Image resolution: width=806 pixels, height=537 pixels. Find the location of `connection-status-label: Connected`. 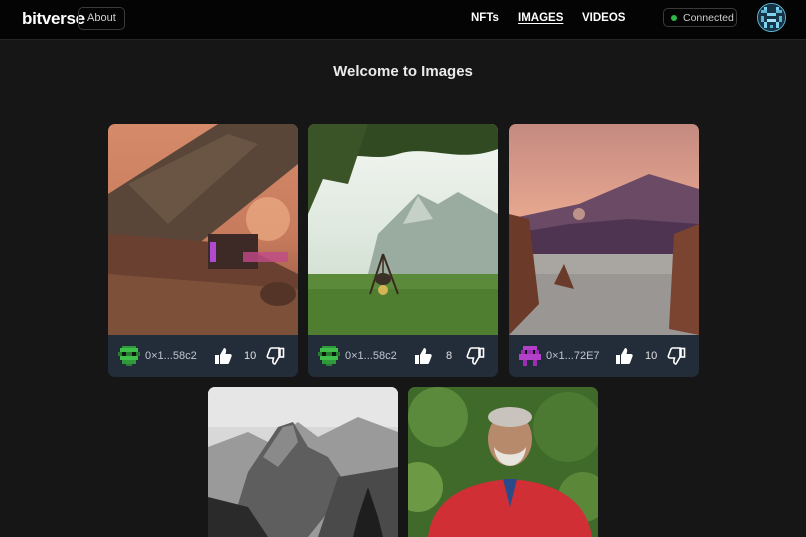

connection-status-label: Connected is located at coordinates (708, 18).